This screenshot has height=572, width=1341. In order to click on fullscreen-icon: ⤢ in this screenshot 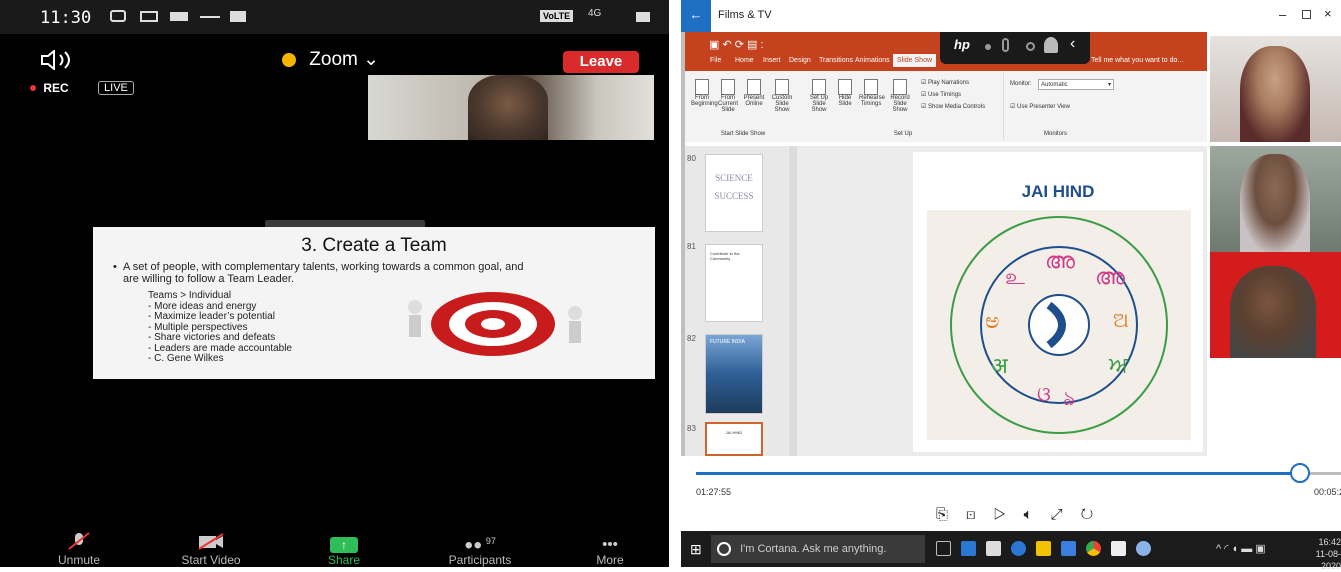, I will do `click(1066, 514)`.